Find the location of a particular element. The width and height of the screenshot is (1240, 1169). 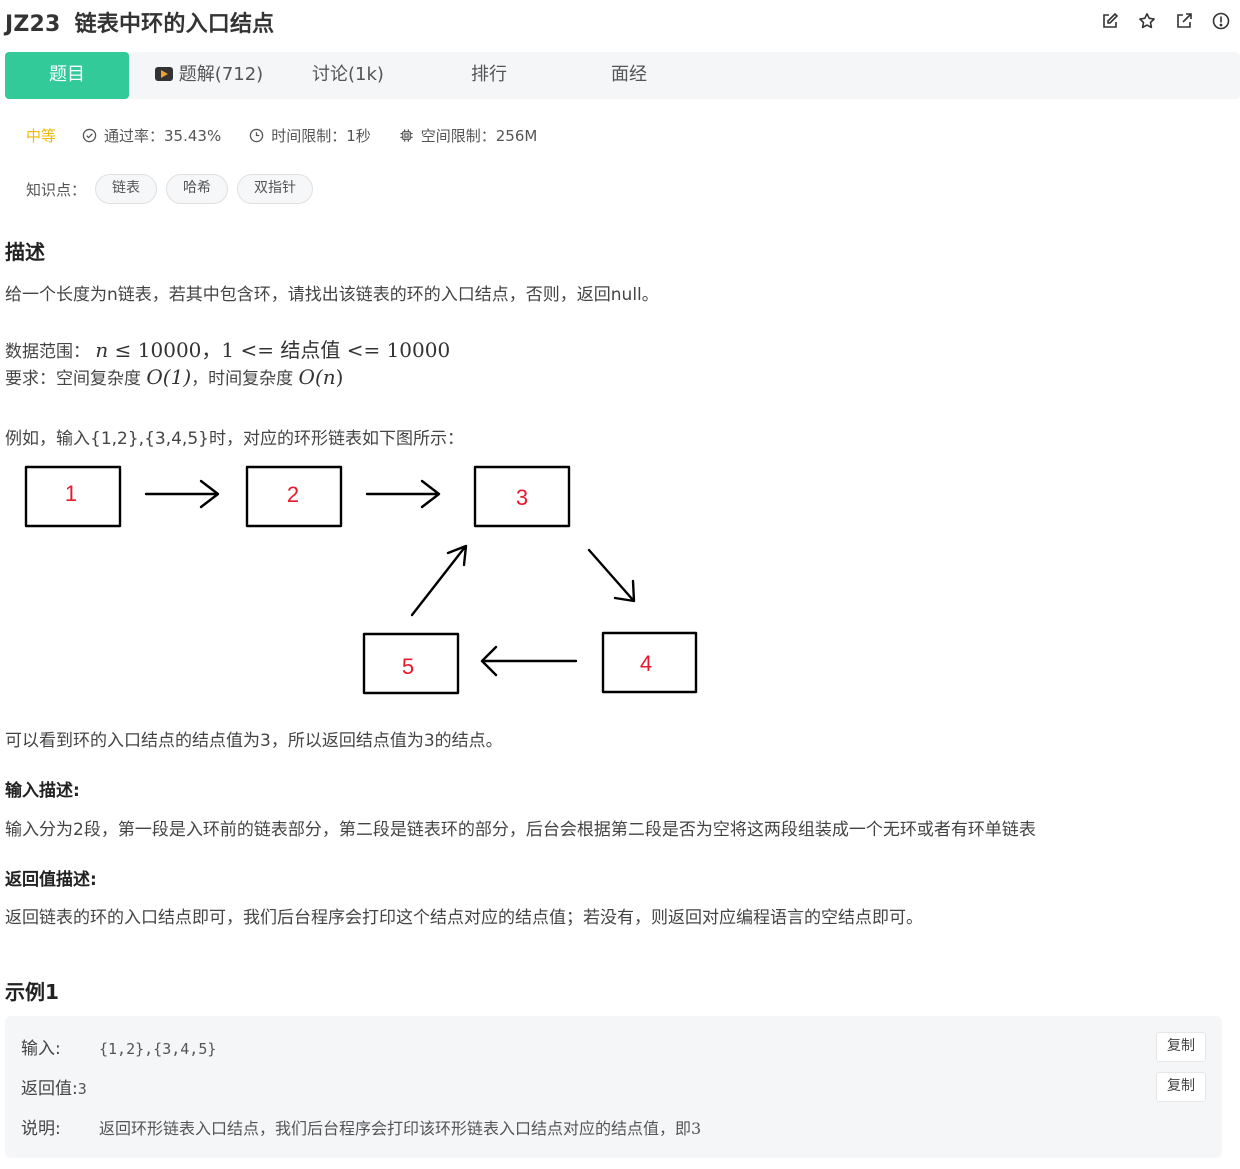

node-label-5: 5 is located at coordinates (408, 666).